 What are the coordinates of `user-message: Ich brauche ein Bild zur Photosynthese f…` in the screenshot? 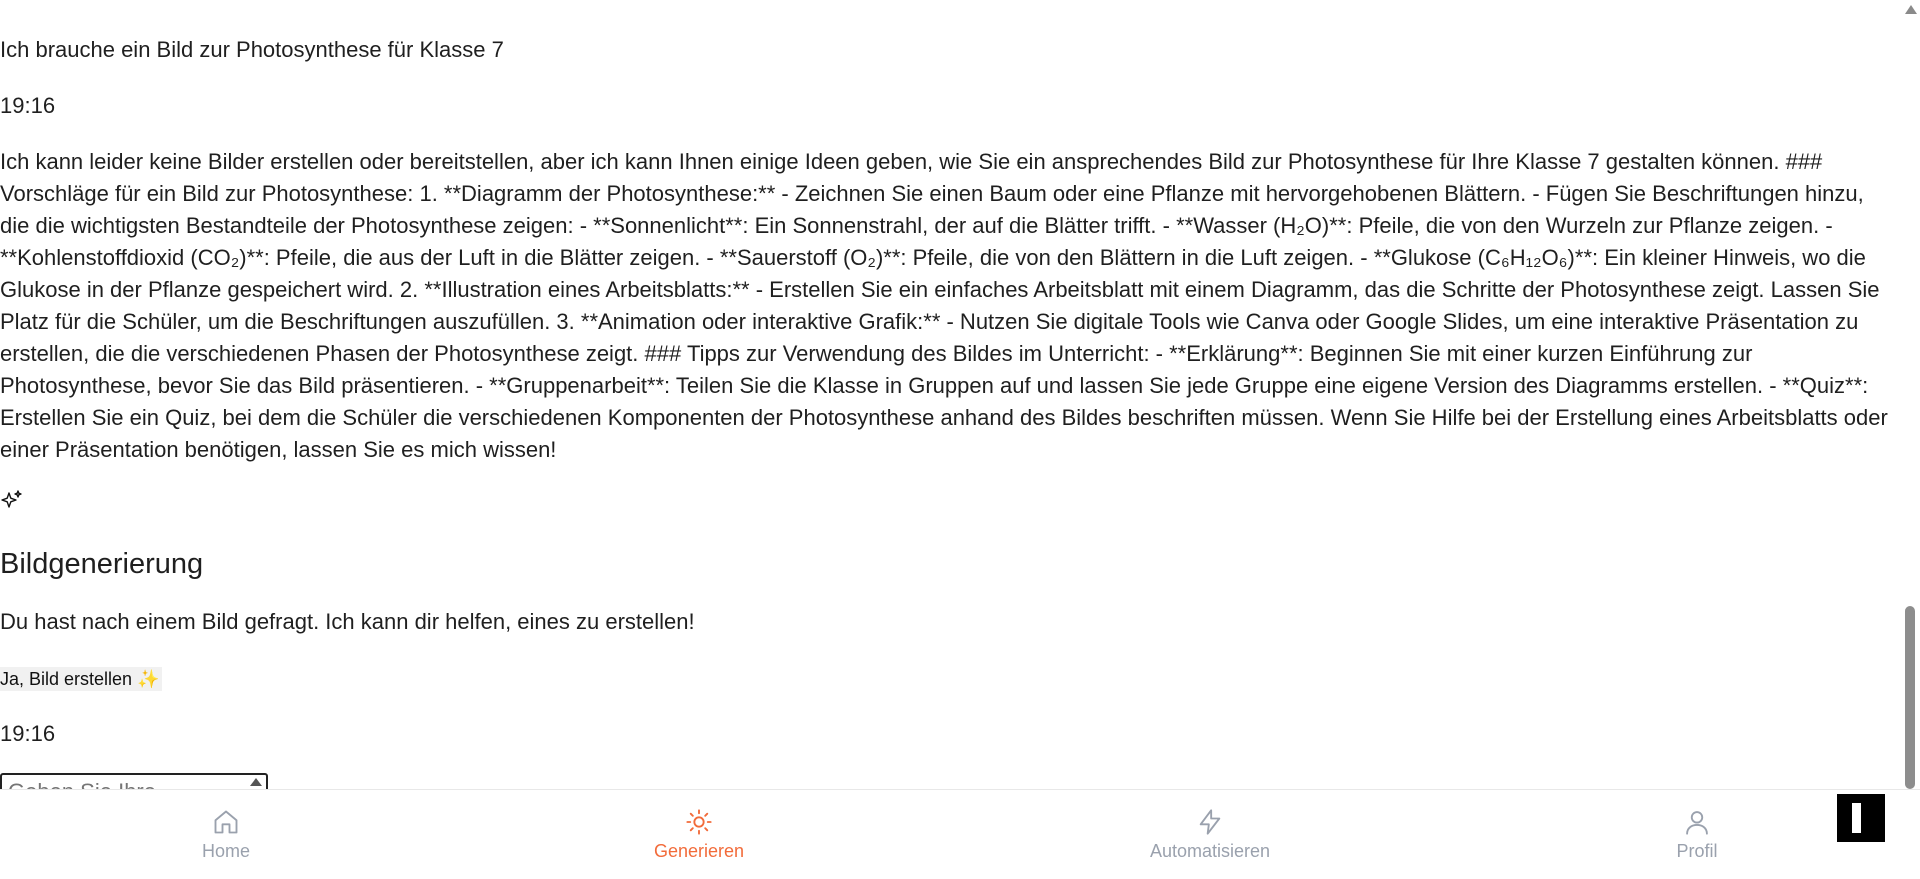 It's located at (252, 49).